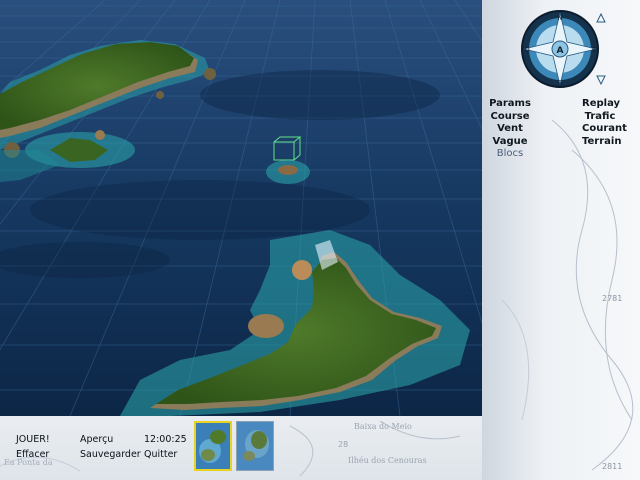  What do you see at coordinates (32, 454) in the screenshot?
I see `erase-button: Effacer` at bounding box center [32, 454].